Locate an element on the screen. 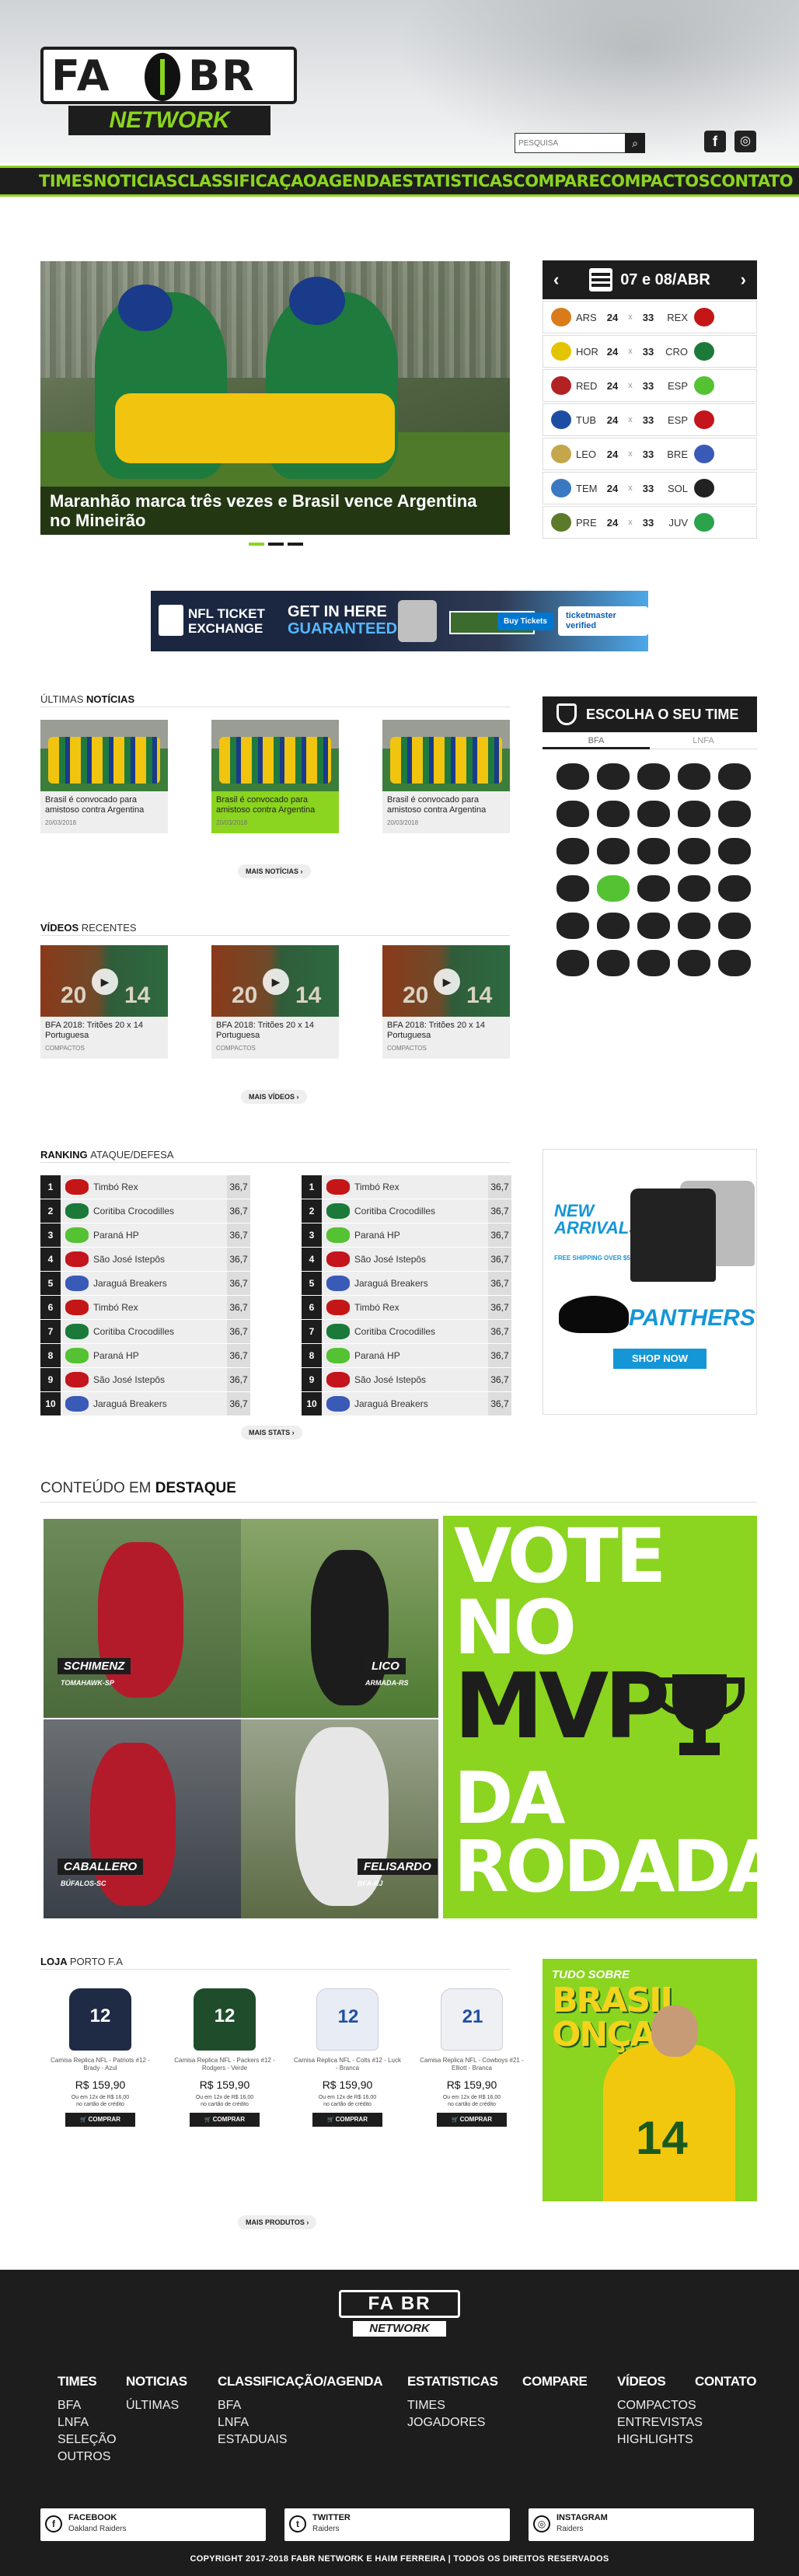  footer-column-title: COMPARE is located at coordinates (555, 2381).